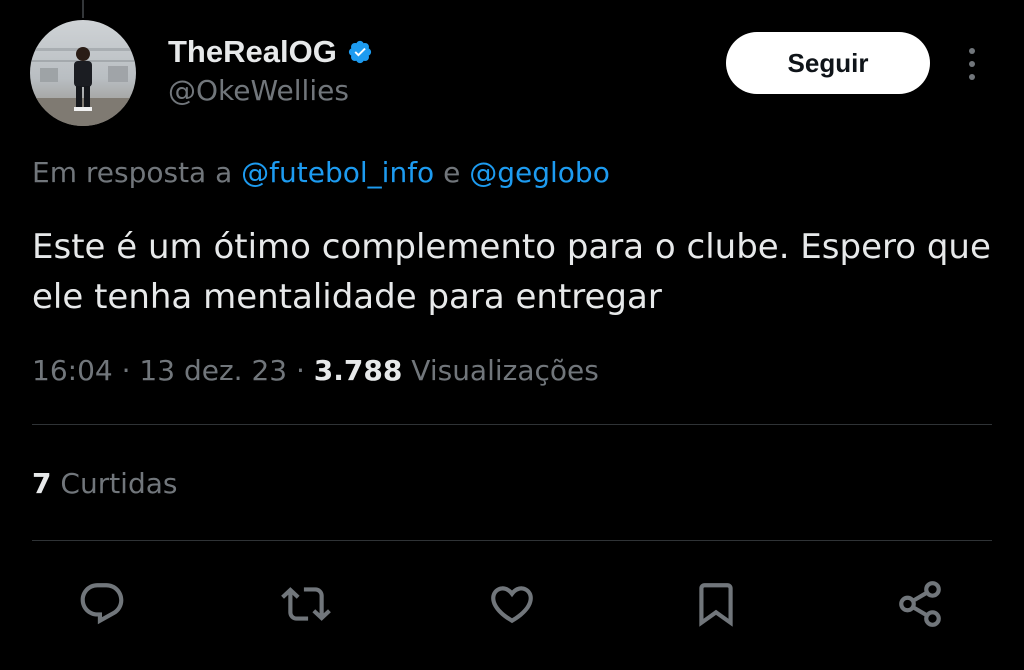 The image size is (1024, 670). I want to click on author-name-row: TheRealOG, so click(270, 52).